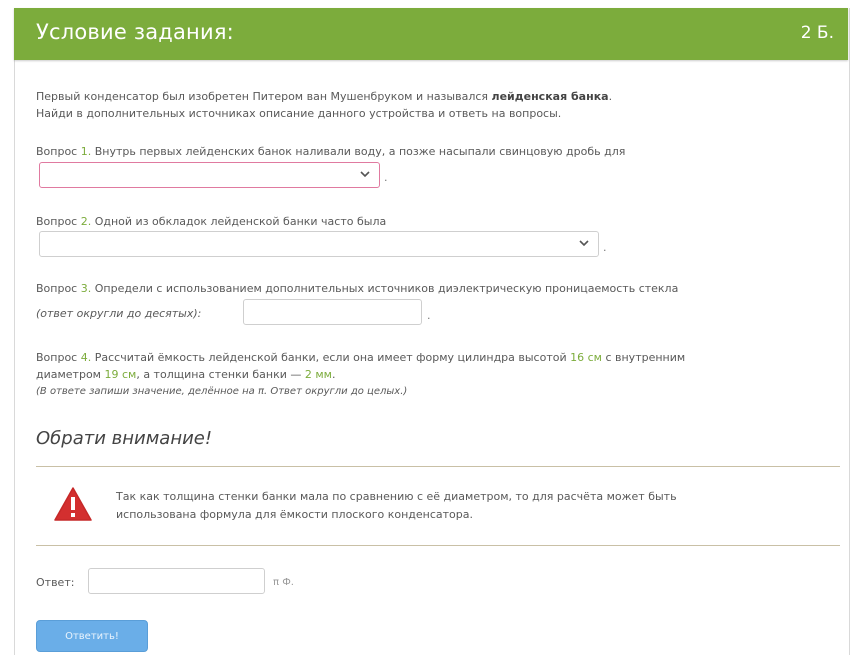 This screenshot has width=859, height=655. What do you see at coordinates (119, 313) in the screenshot?
I see `question-3-note: (ответ округли до десятых):` at bounding box center [119, 313].